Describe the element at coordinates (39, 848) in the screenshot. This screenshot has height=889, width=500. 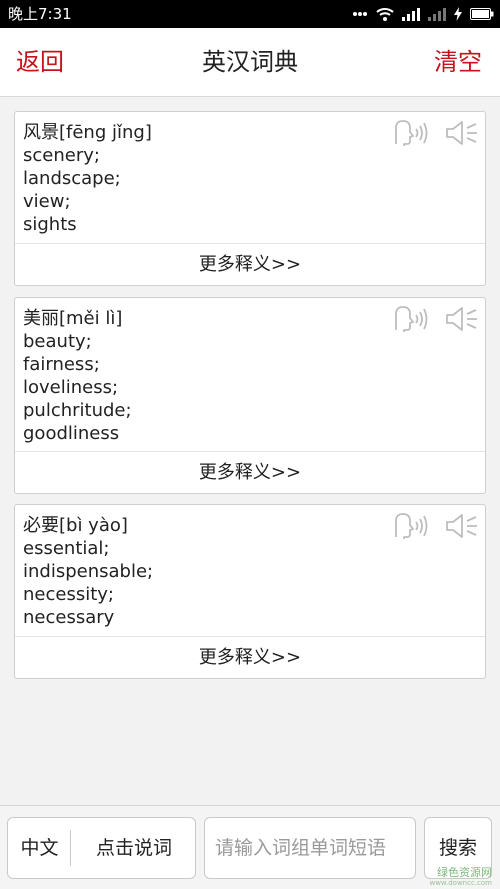
I see `language-toggle-button: 中文` at that location.